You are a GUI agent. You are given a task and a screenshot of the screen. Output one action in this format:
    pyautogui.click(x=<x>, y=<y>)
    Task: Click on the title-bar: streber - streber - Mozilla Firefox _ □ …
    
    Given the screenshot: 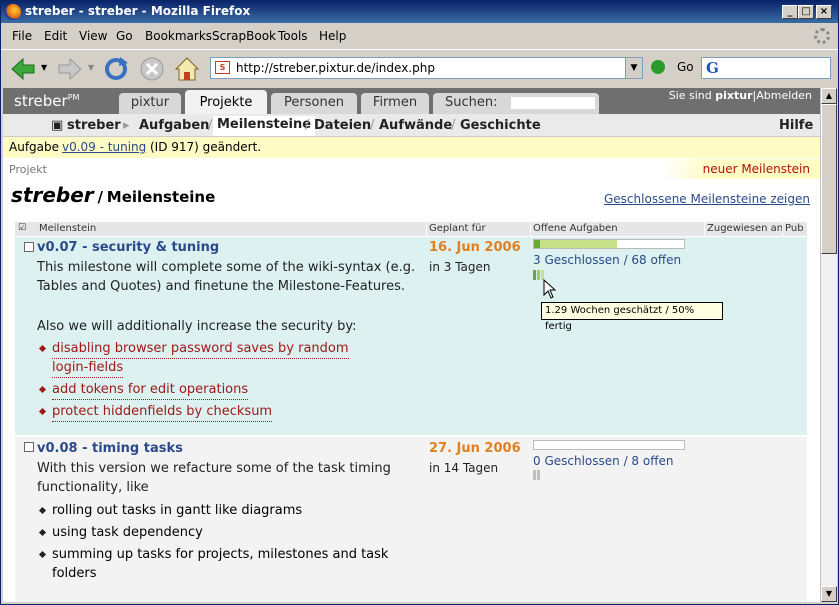 What is the action you would take?
    pyautogui.click(x=419, y=12)
    